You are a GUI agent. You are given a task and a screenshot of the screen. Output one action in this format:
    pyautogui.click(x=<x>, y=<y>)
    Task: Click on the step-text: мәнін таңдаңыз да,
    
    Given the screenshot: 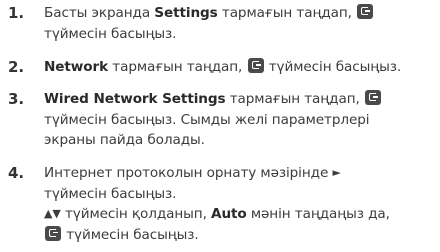 What is the action you would take?
    pyautogui.click(x=318, y=214)
    